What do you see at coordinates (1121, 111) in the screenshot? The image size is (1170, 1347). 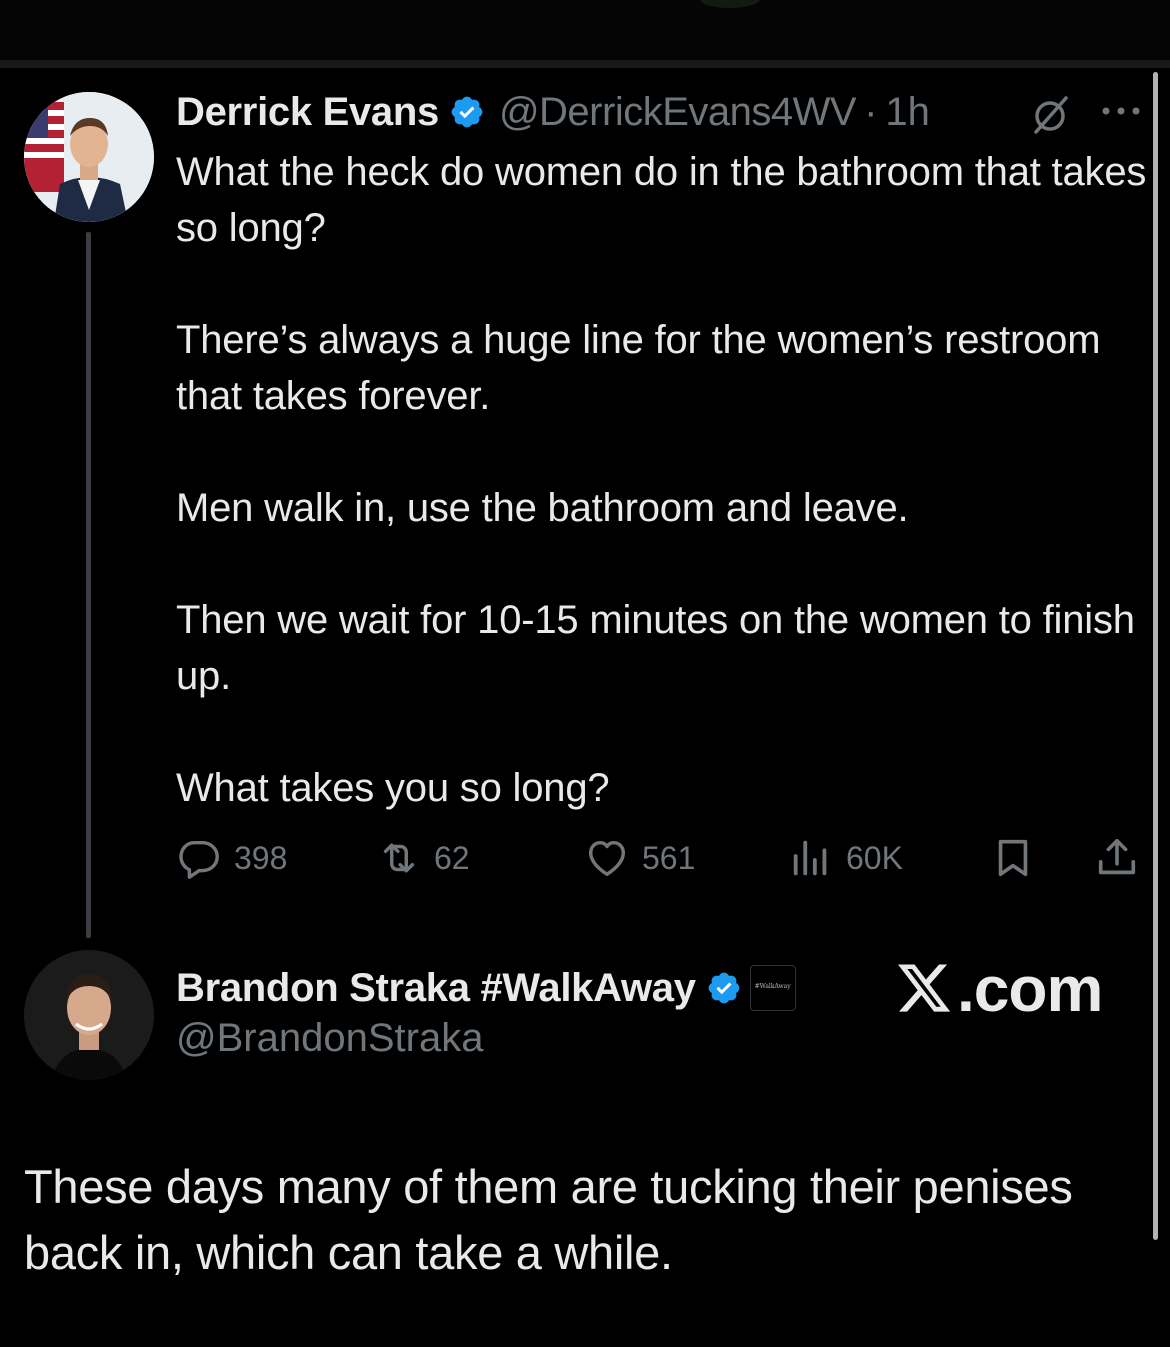 I see `more-icon` at bounding box center [1121, 111].